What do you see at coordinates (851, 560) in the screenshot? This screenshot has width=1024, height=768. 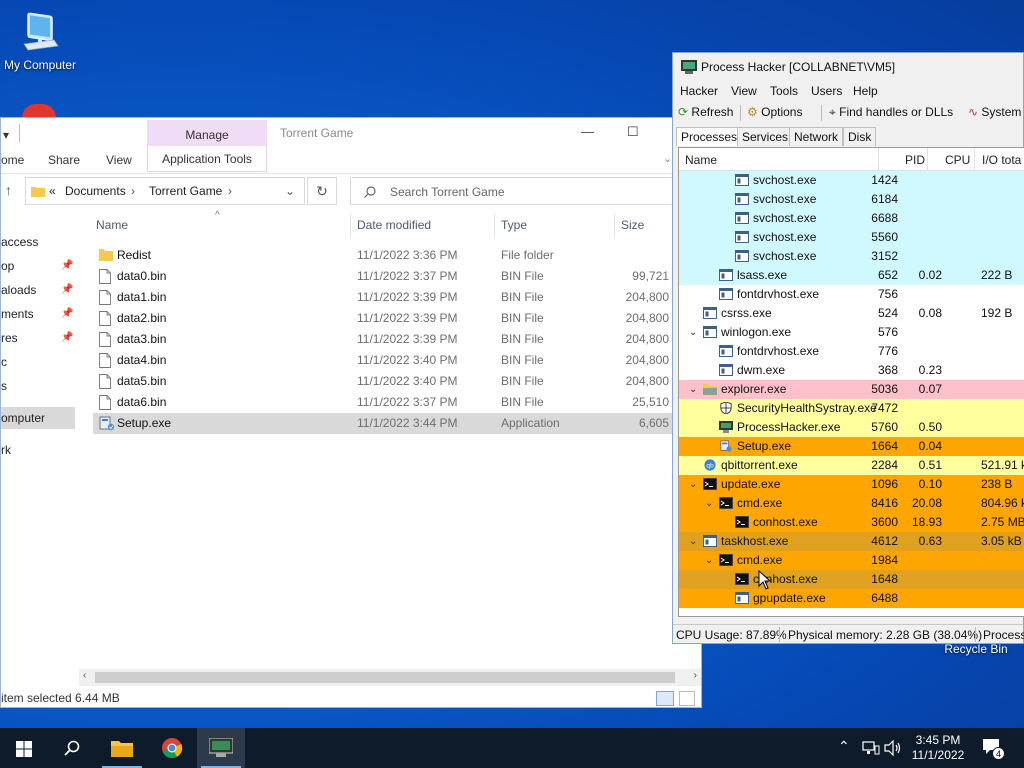 I see `process-row: ⌄ cmd.exe 1984` at bounding box center [851, 560].